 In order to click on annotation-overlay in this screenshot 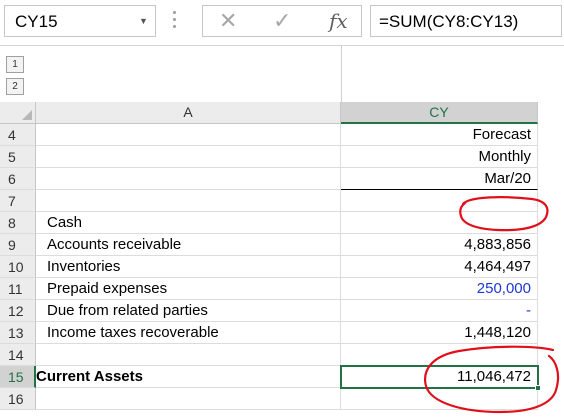, I will do `click(492, 305)`.